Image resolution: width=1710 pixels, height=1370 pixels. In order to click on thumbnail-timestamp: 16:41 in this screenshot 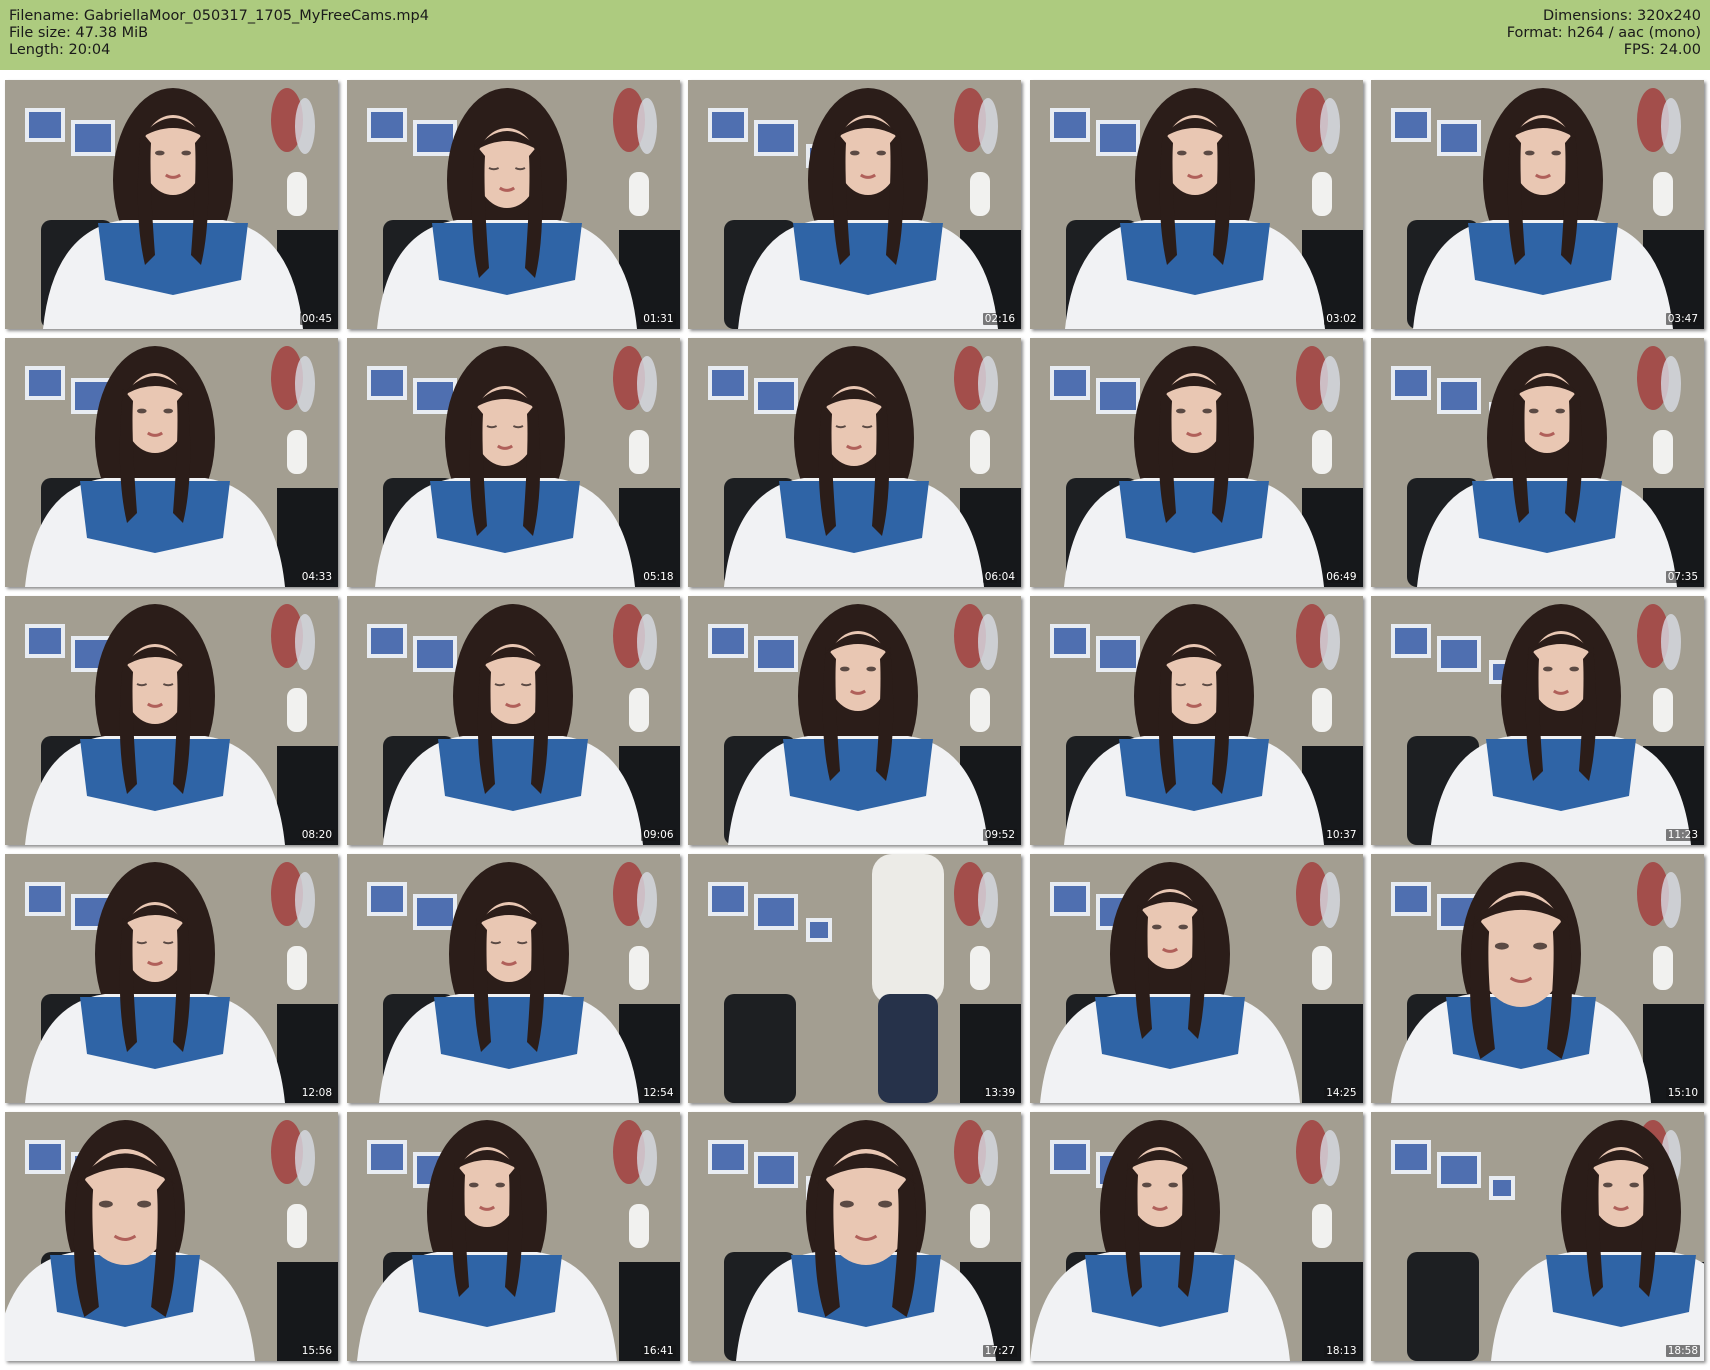, I will do `click(658, 1351)`.